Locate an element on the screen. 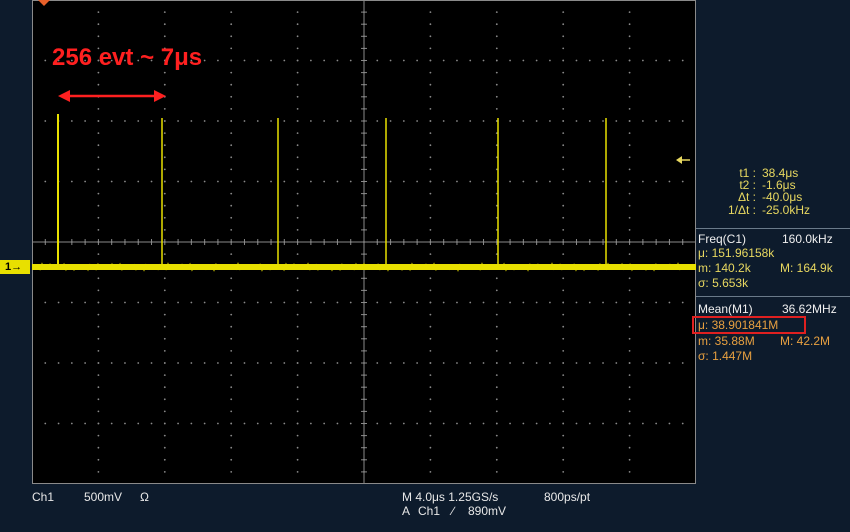  channel-label: Ch1 is located at coordinates (43, 497).